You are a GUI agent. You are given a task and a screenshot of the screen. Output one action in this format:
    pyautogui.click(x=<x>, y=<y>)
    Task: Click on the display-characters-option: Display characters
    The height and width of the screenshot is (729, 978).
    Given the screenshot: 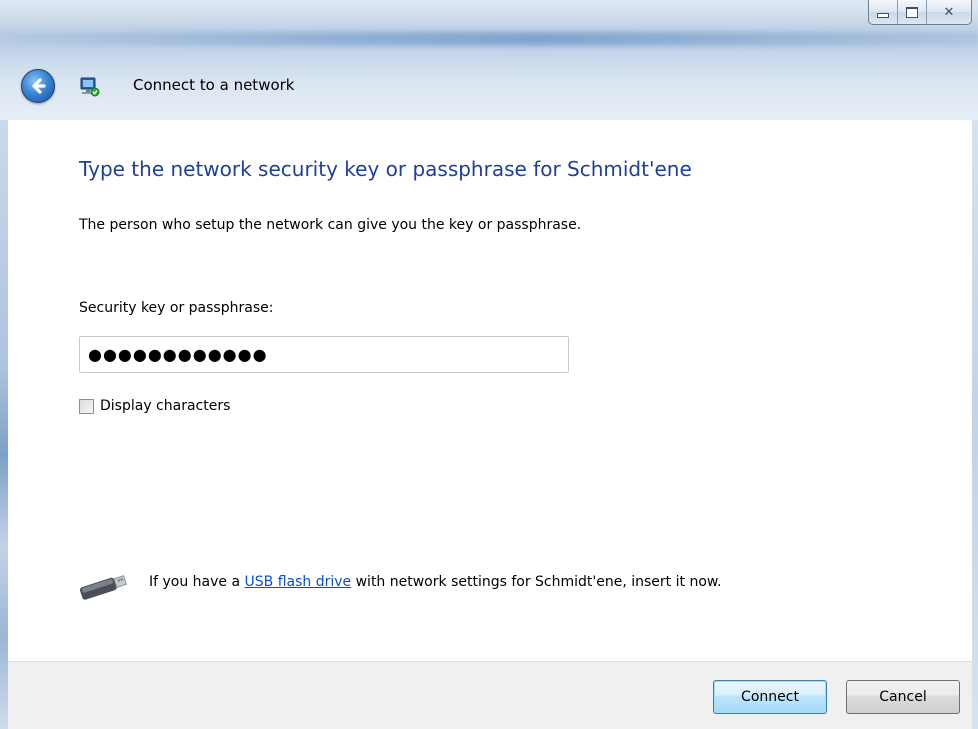 What is the action you would take?
    pyautogui.click(x=154, y=406)
    